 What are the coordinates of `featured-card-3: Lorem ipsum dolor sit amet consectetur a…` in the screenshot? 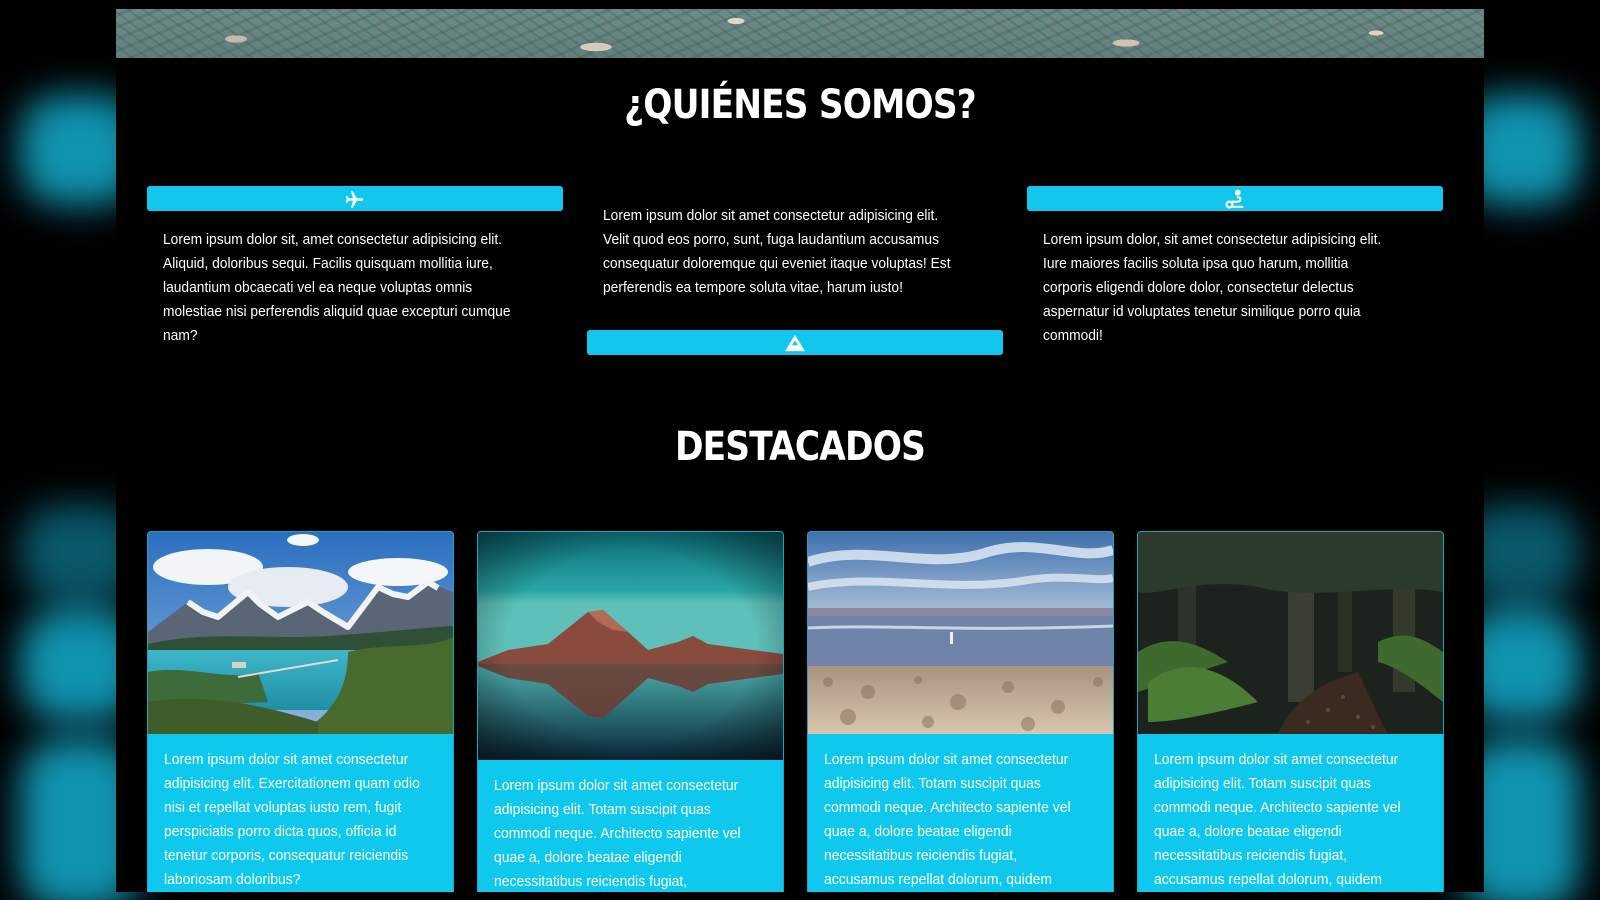 It's located at (960, 711).